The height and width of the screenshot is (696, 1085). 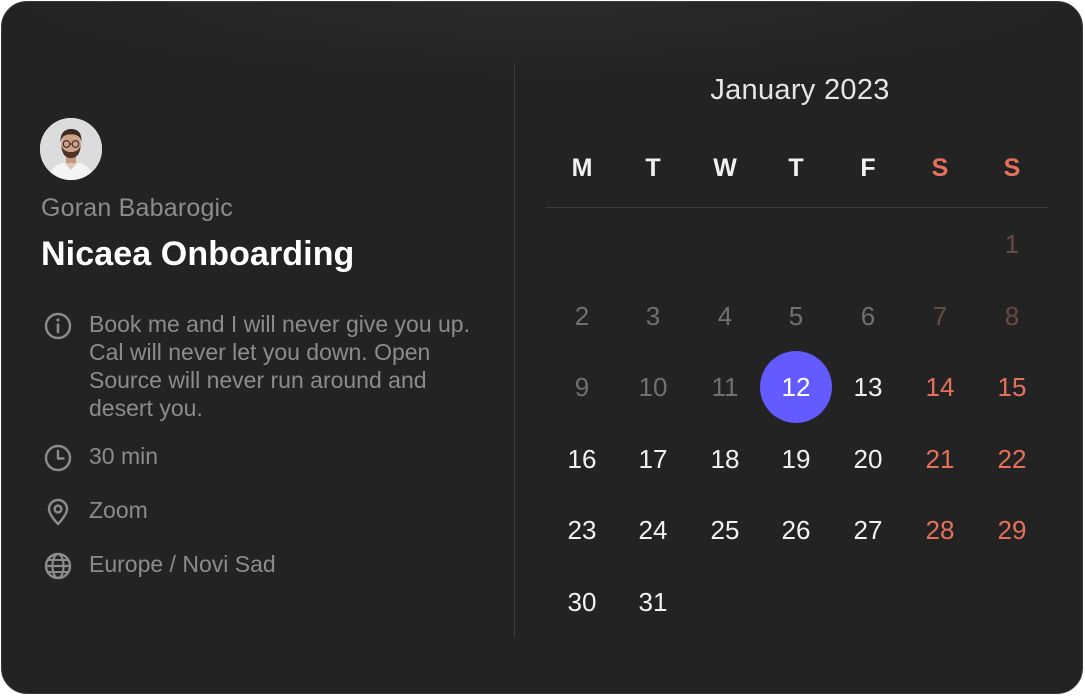 I want to click on calendar-day-18: 18, so click(x=725, y=459).